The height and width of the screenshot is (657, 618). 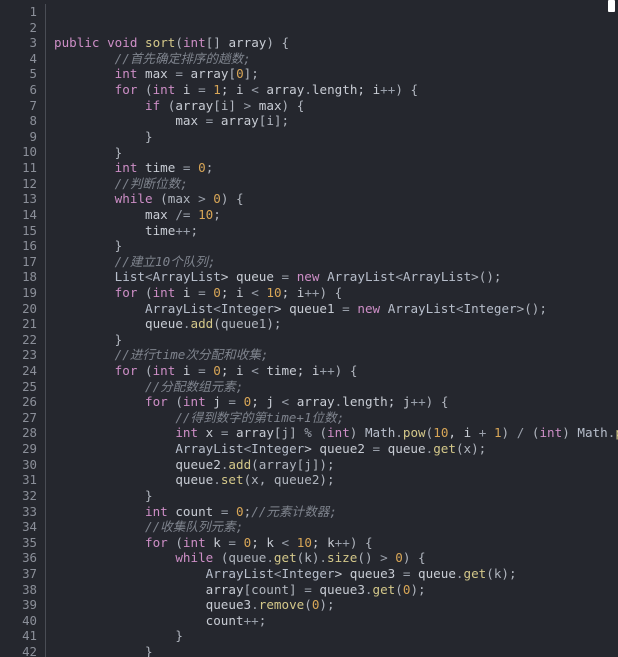 What do you see at coordinates (23, 449) in the screenshot?
I see `line-number: 29` at bounding box center [23, 449].